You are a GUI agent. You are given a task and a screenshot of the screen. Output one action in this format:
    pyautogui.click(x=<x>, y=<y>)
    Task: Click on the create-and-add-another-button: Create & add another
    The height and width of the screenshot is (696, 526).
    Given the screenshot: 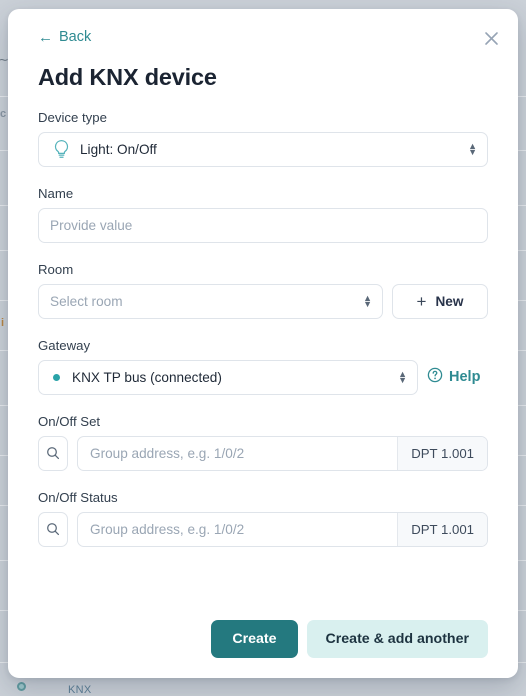 What is the action you would take?
    pyautogui.click(x=397, y=639)
    